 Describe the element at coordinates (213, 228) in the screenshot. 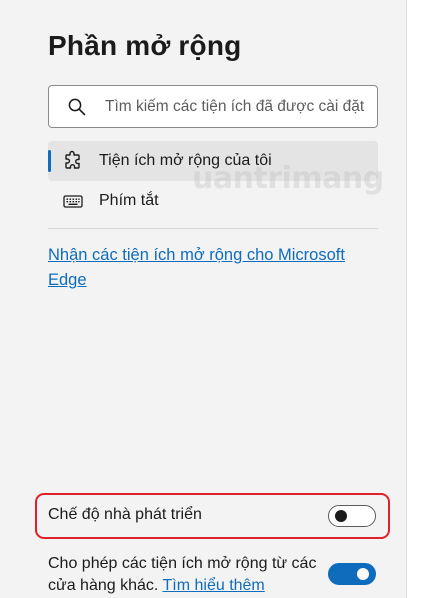

I see `divider` at that location.